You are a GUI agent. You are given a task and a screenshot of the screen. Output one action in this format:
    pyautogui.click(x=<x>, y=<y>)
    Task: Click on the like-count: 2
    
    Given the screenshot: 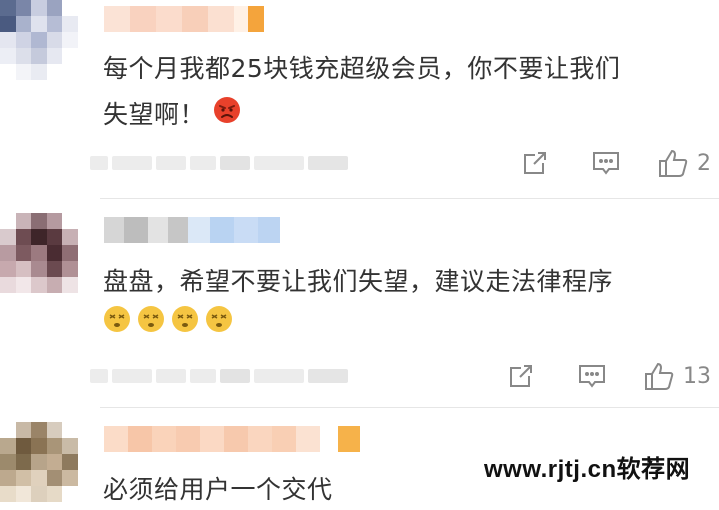 What is the action you would take?
    pyautogui.click(x=704, y=163)
    